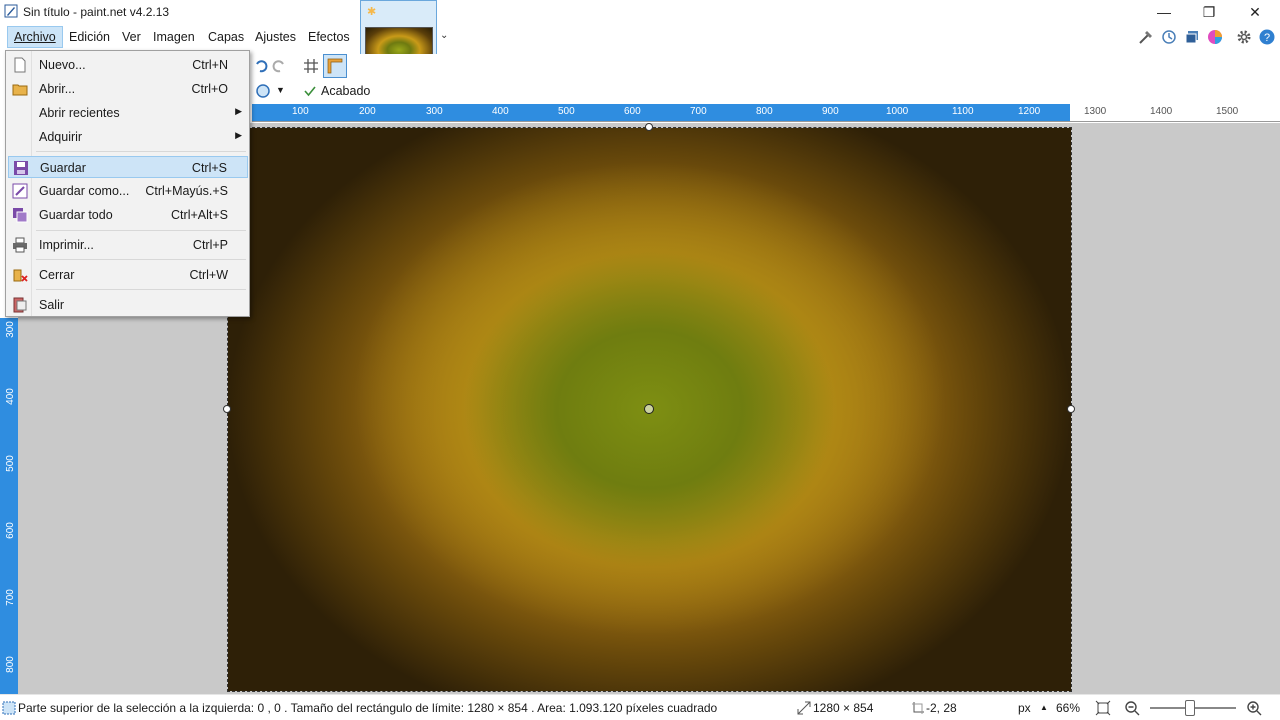  What do you see at coordinates (1190, 708) in the screenshot?
I see `zoom-slider-thumb` at bounding box center [1190, 708].